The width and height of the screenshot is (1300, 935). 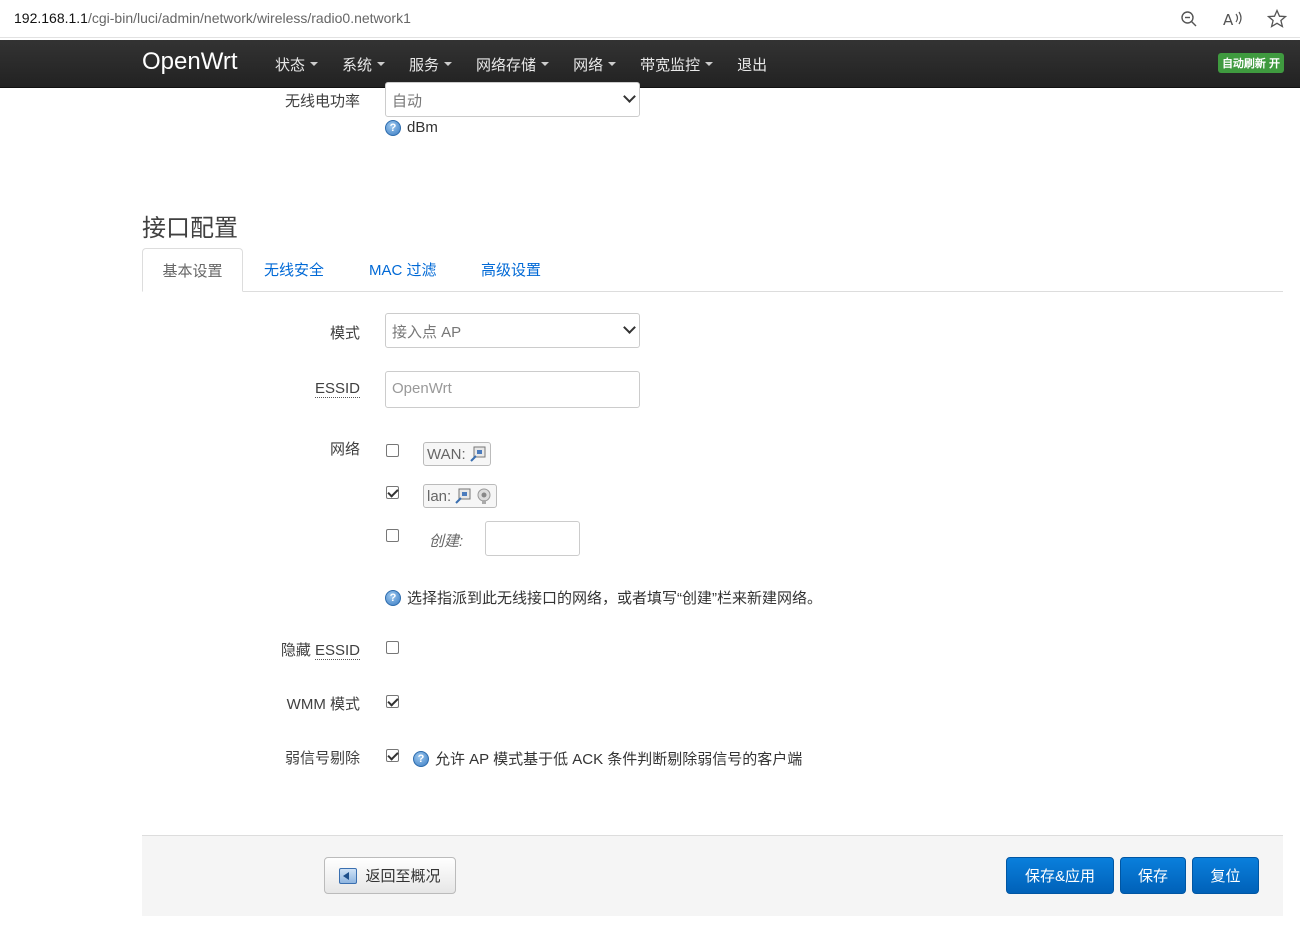 What do you see at coordinates (192, 270) in the screenshot?
I see `tab-basic-settings: 基本设置` at bounding box center [192, 270].